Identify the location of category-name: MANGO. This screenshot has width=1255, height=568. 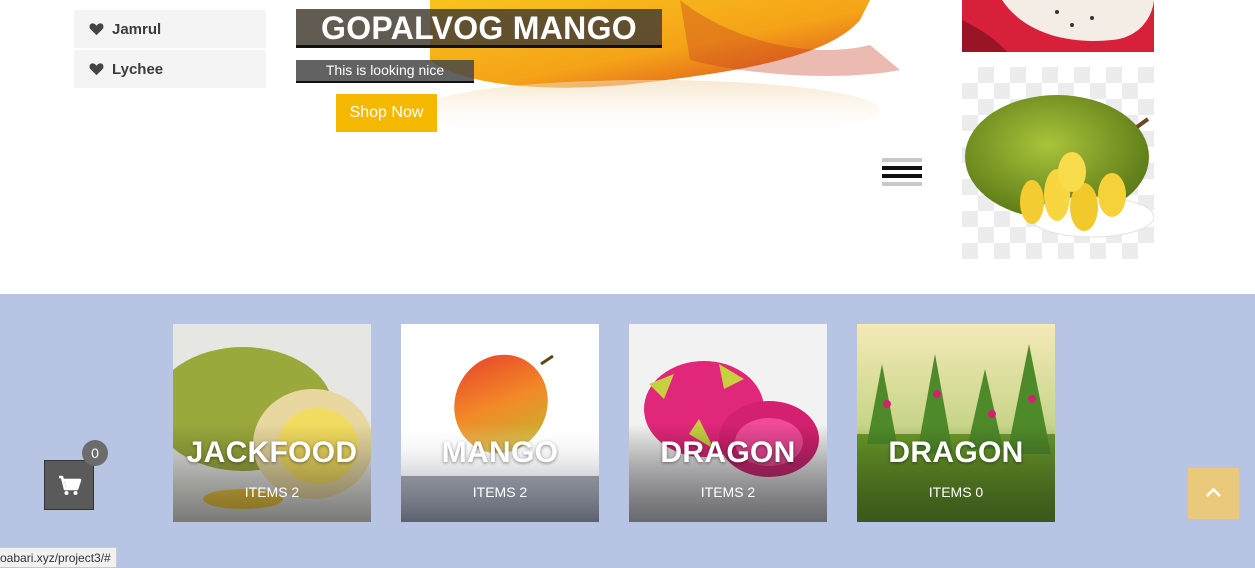
(500, 452).